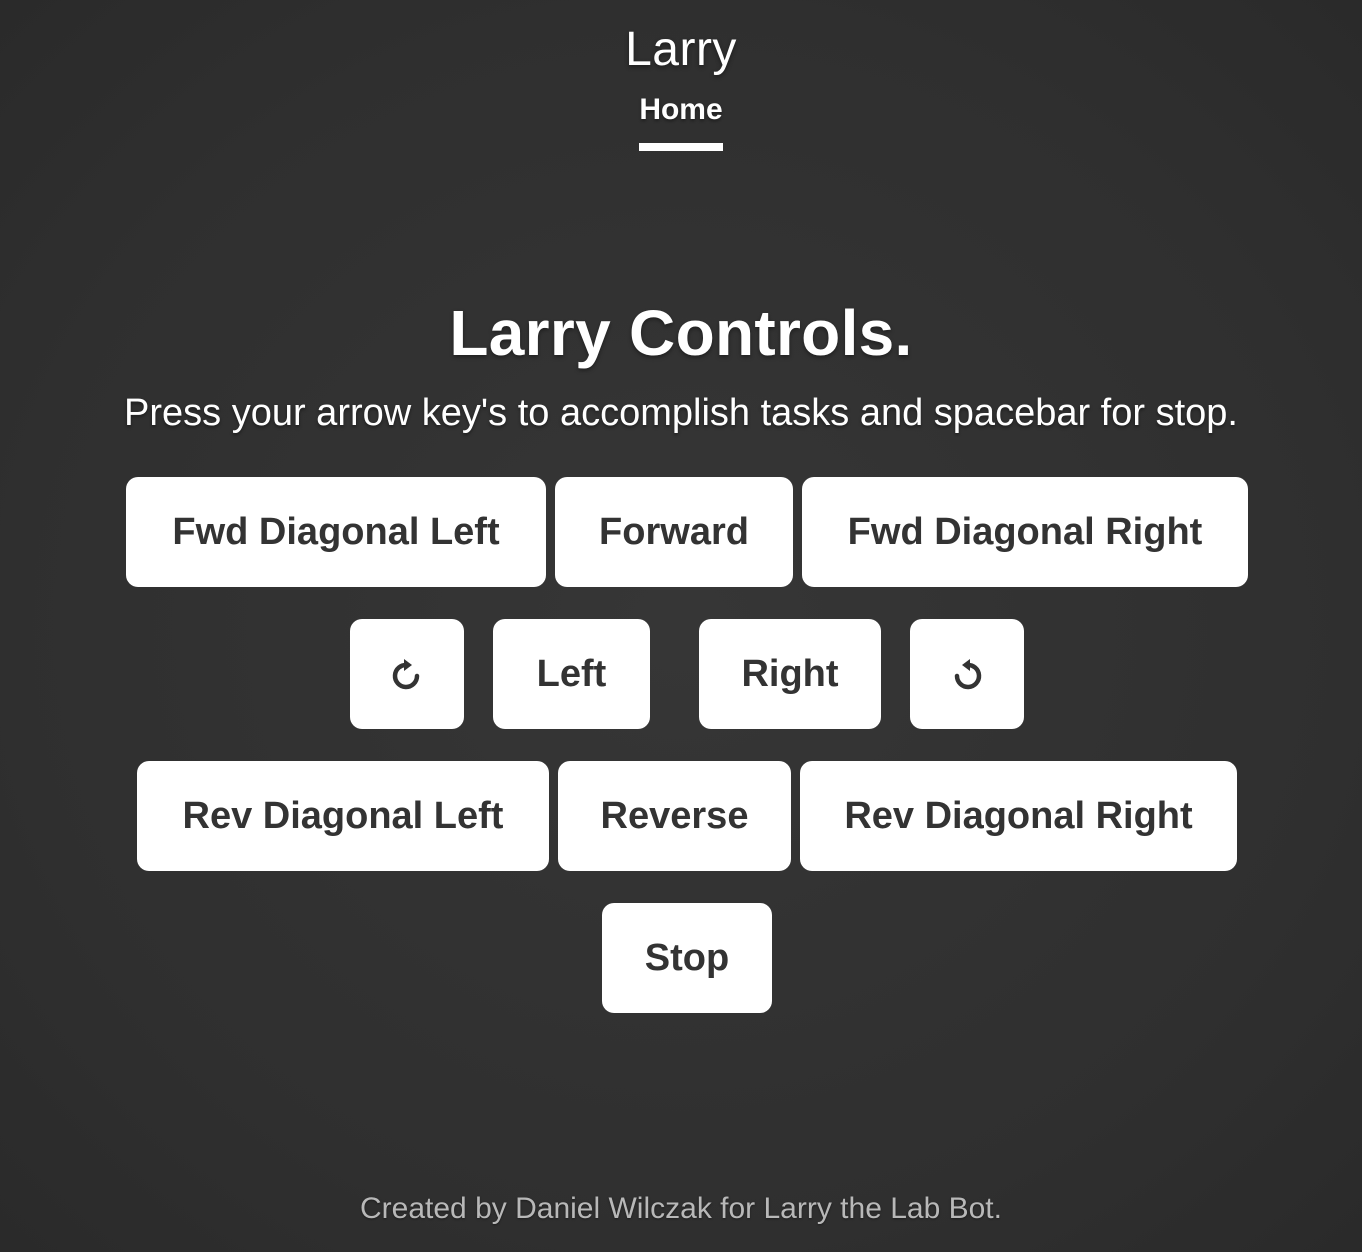 The image size is (1362, 1252). What do you see at coordinates (681, 49) in the screenshot?
I see `brand-title: Larry` at bounding box center [681, 49].